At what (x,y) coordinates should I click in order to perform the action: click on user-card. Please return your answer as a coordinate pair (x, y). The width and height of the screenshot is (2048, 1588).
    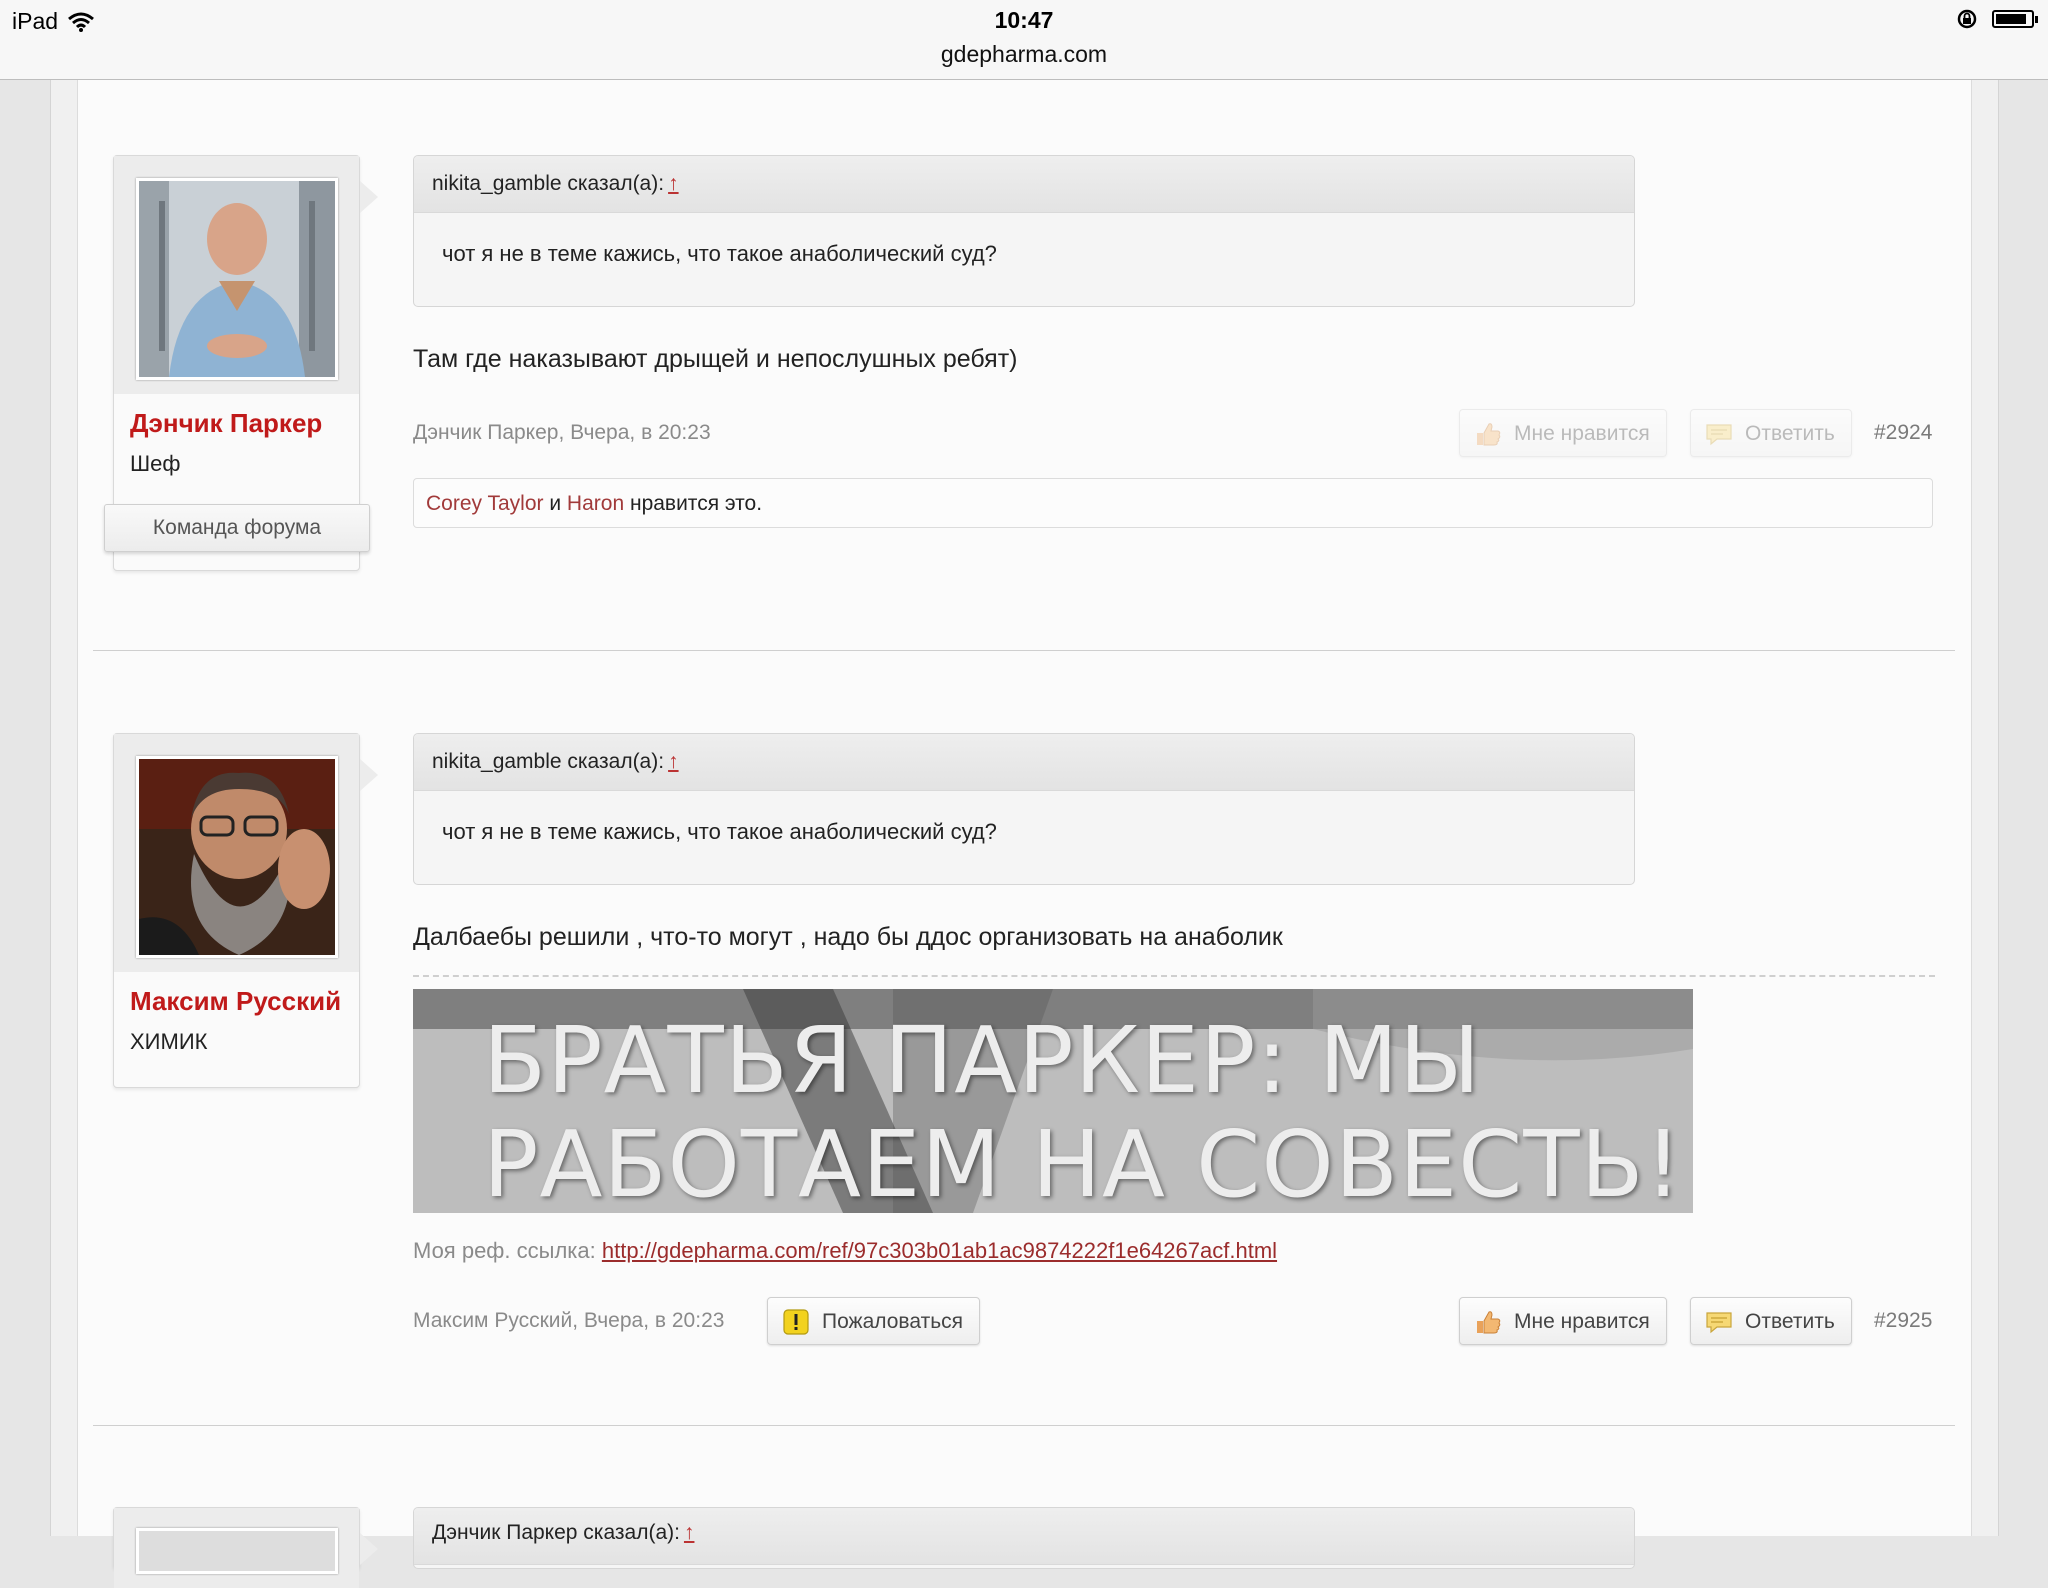
    Looking at the image, I should click on (245, 1547).